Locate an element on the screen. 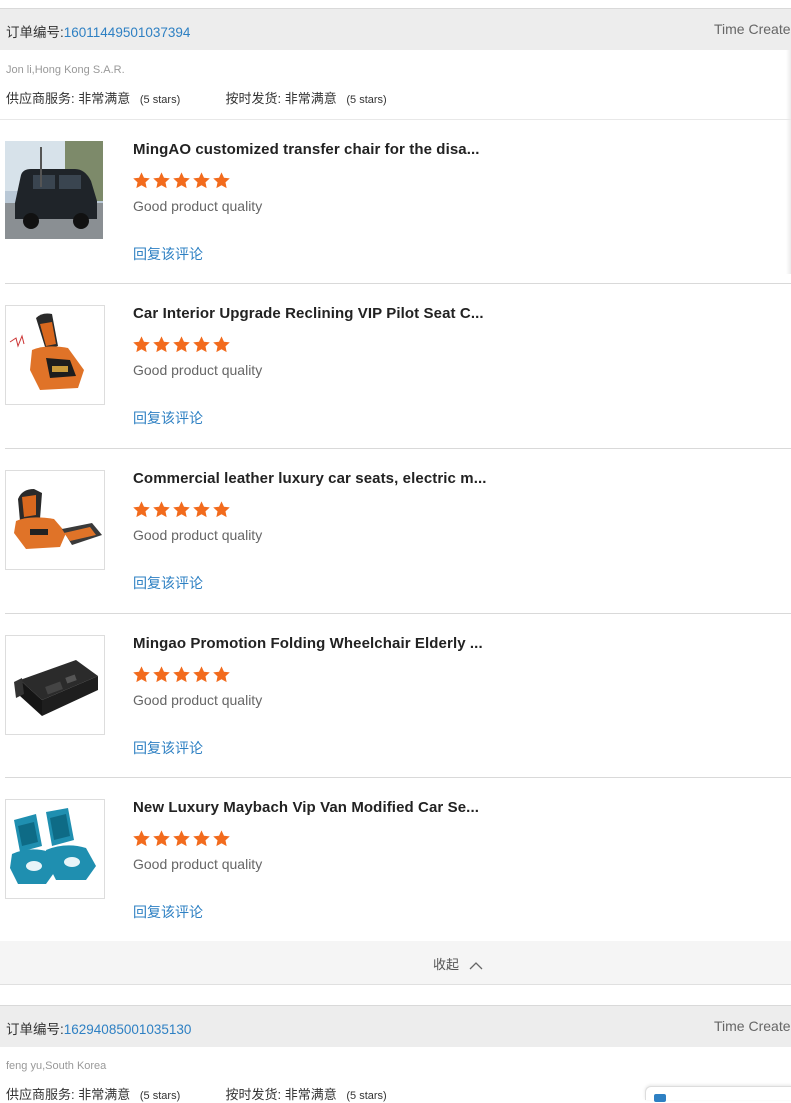  buyer-info: Jon li,Hong Kong S.A.R. is located at coordinates (65, 70).